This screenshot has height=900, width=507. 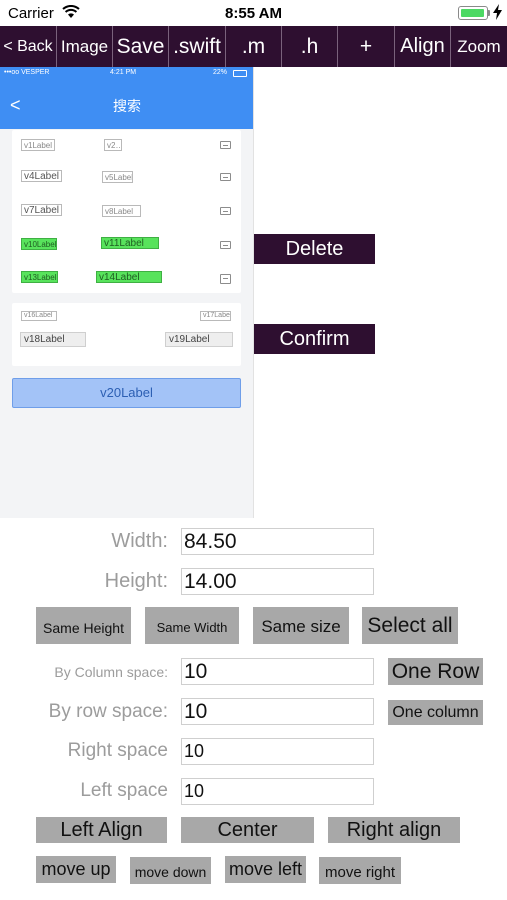 I want to click on preview-carrier: •••oo VESPER, so click(x=27, y=72).